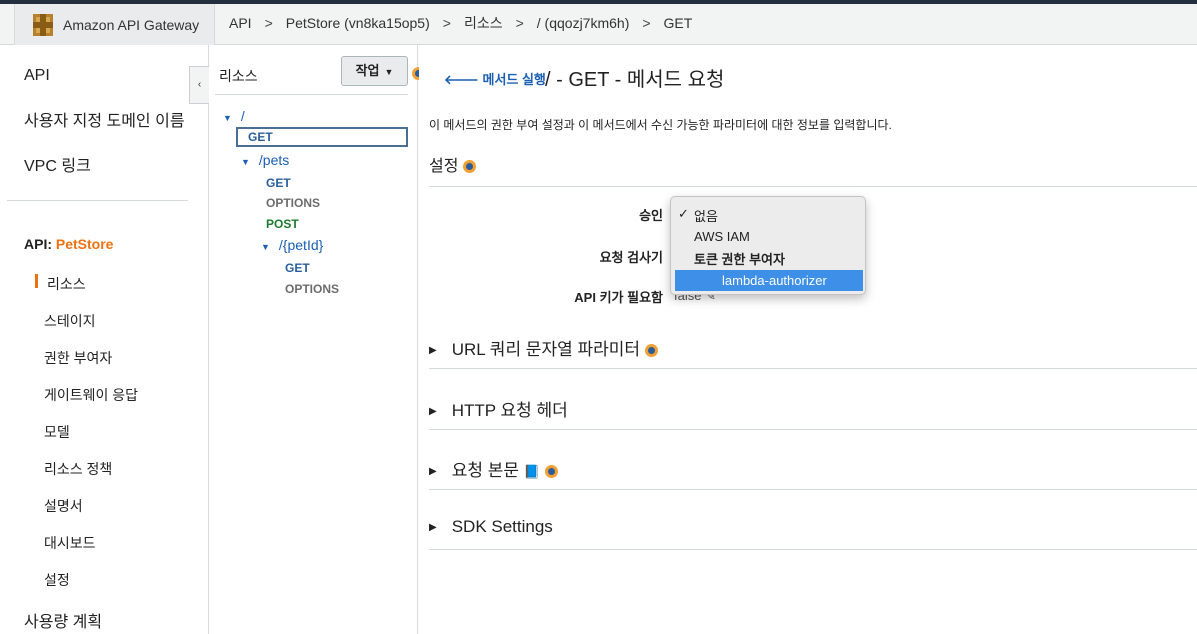 The width and height of the screenshot is (1197, 634). What do you see at coordinates (706, 215) in the screenshot?
I see `dropdown-option-none: 없음` at bounding box center [706, 215].